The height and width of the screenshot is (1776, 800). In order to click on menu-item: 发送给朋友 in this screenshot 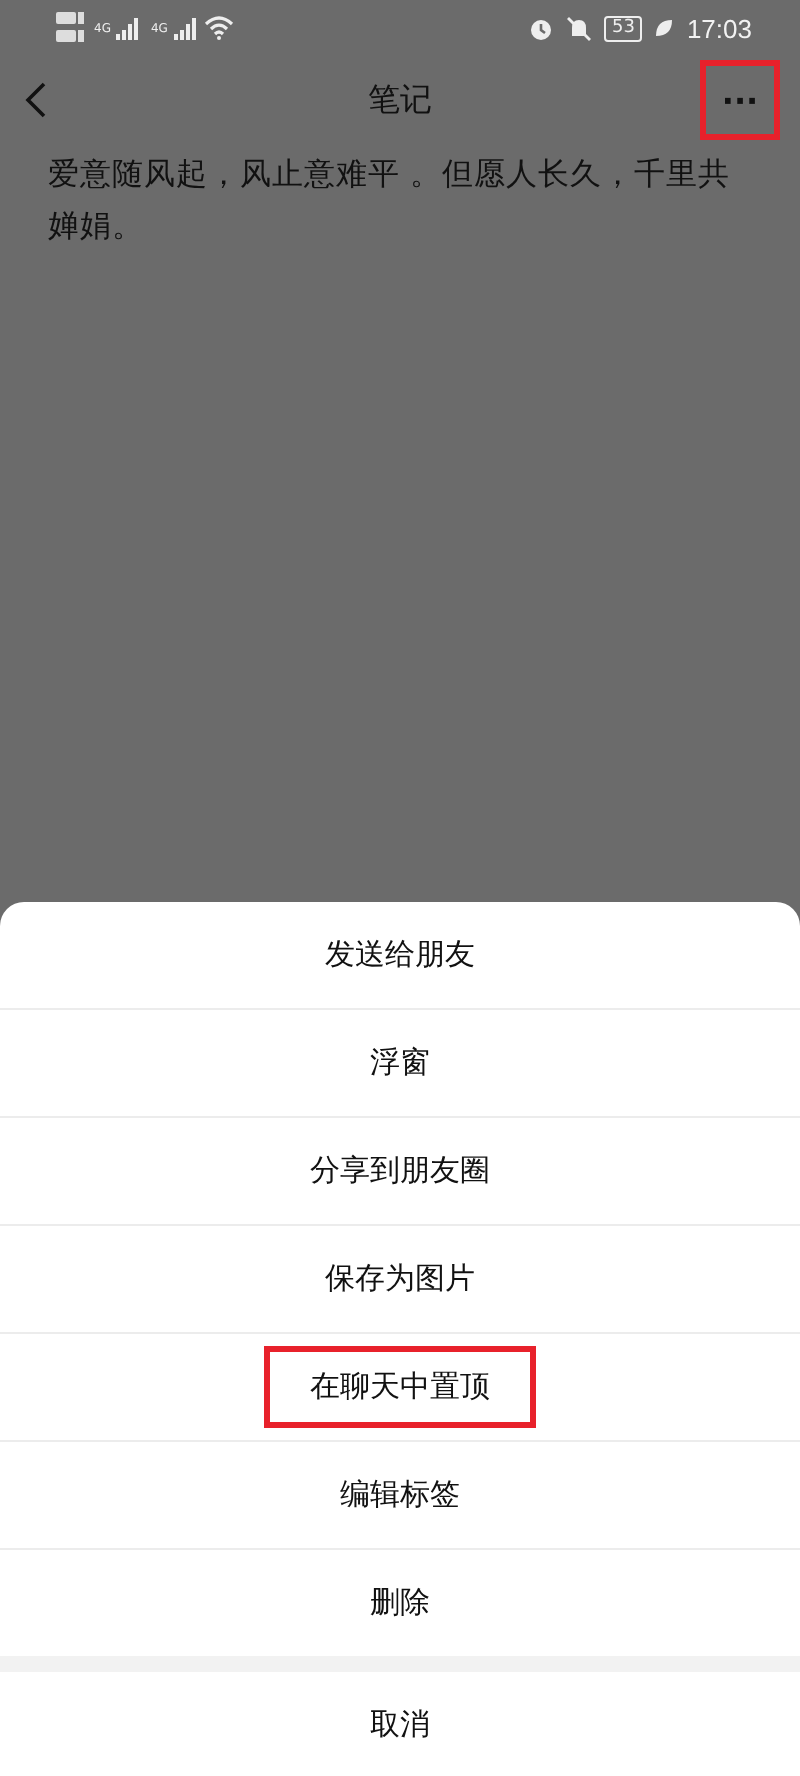, I will do `click(400, 955)`.